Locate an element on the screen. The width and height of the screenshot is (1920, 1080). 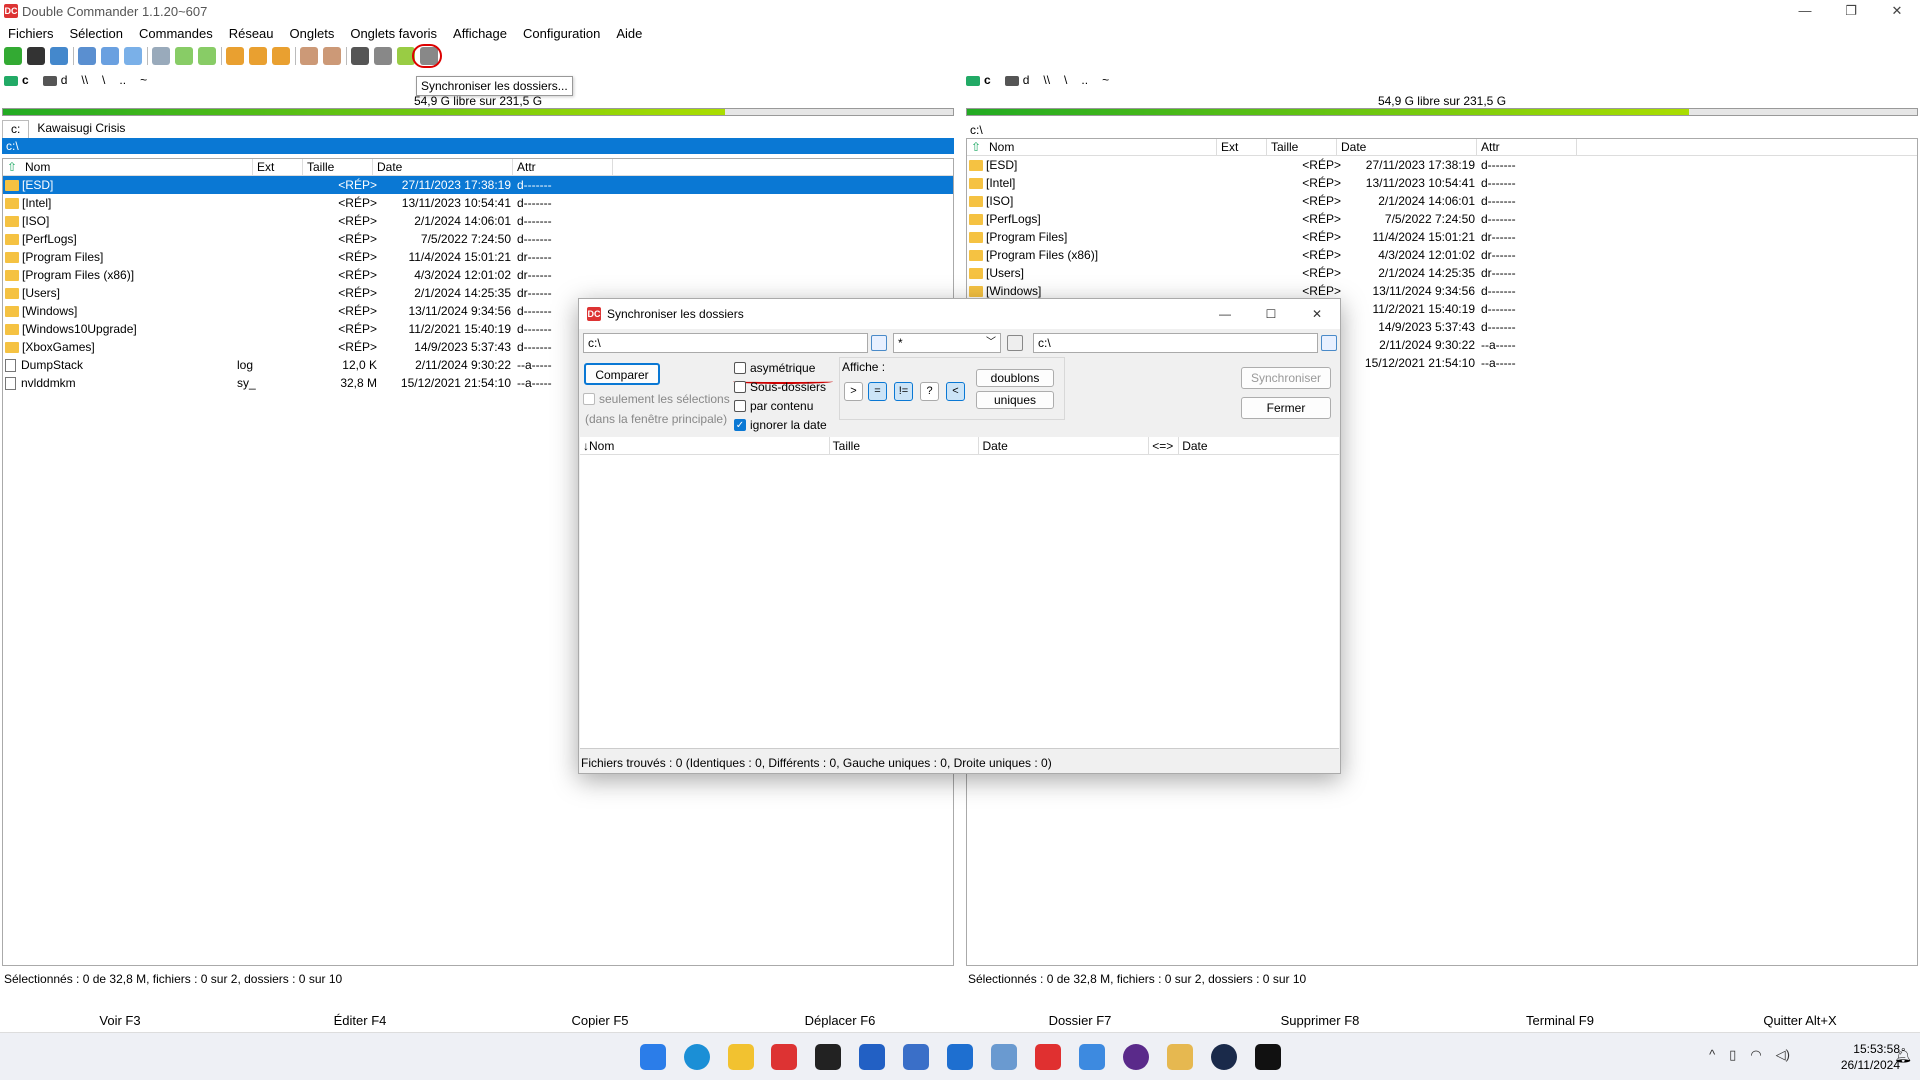
close-button: ✕ is located at coordinates (1897, 11).